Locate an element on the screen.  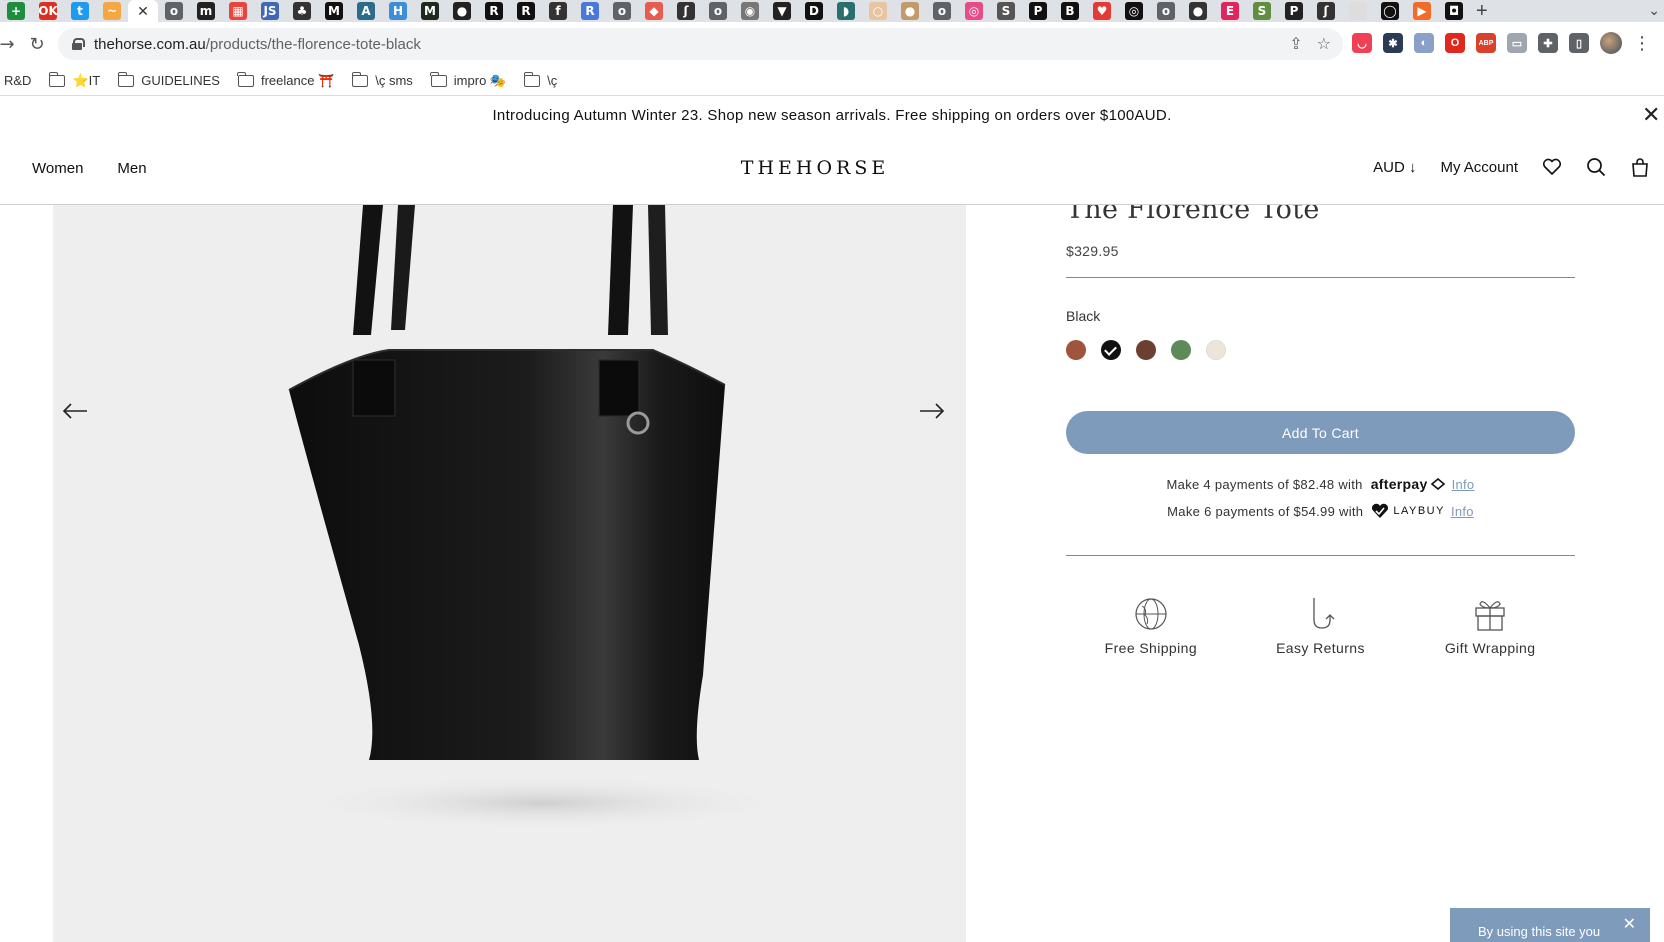
swatch-cream is located at coordinates (1216, 350).